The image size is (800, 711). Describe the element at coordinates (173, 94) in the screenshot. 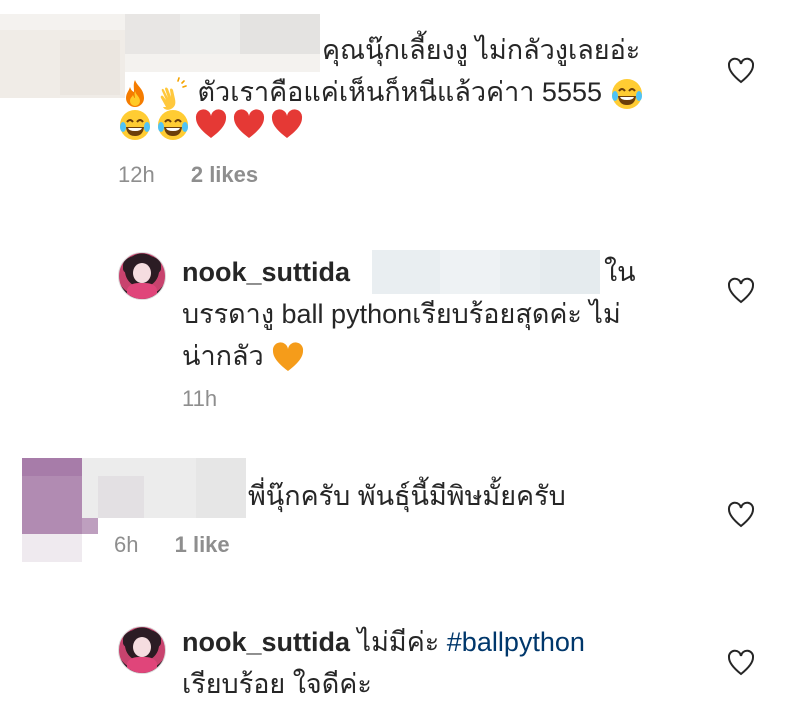

I see `clapping-hands-emoji` at that location.